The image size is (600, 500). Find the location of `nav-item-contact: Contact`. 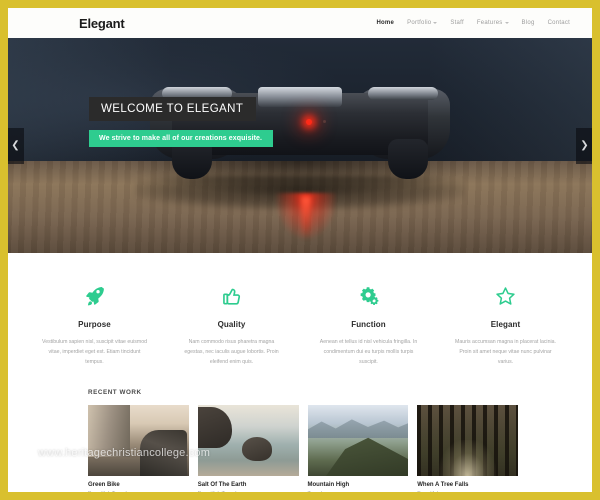

nav-item-contact: Contact is located at coordinates (559, 23).